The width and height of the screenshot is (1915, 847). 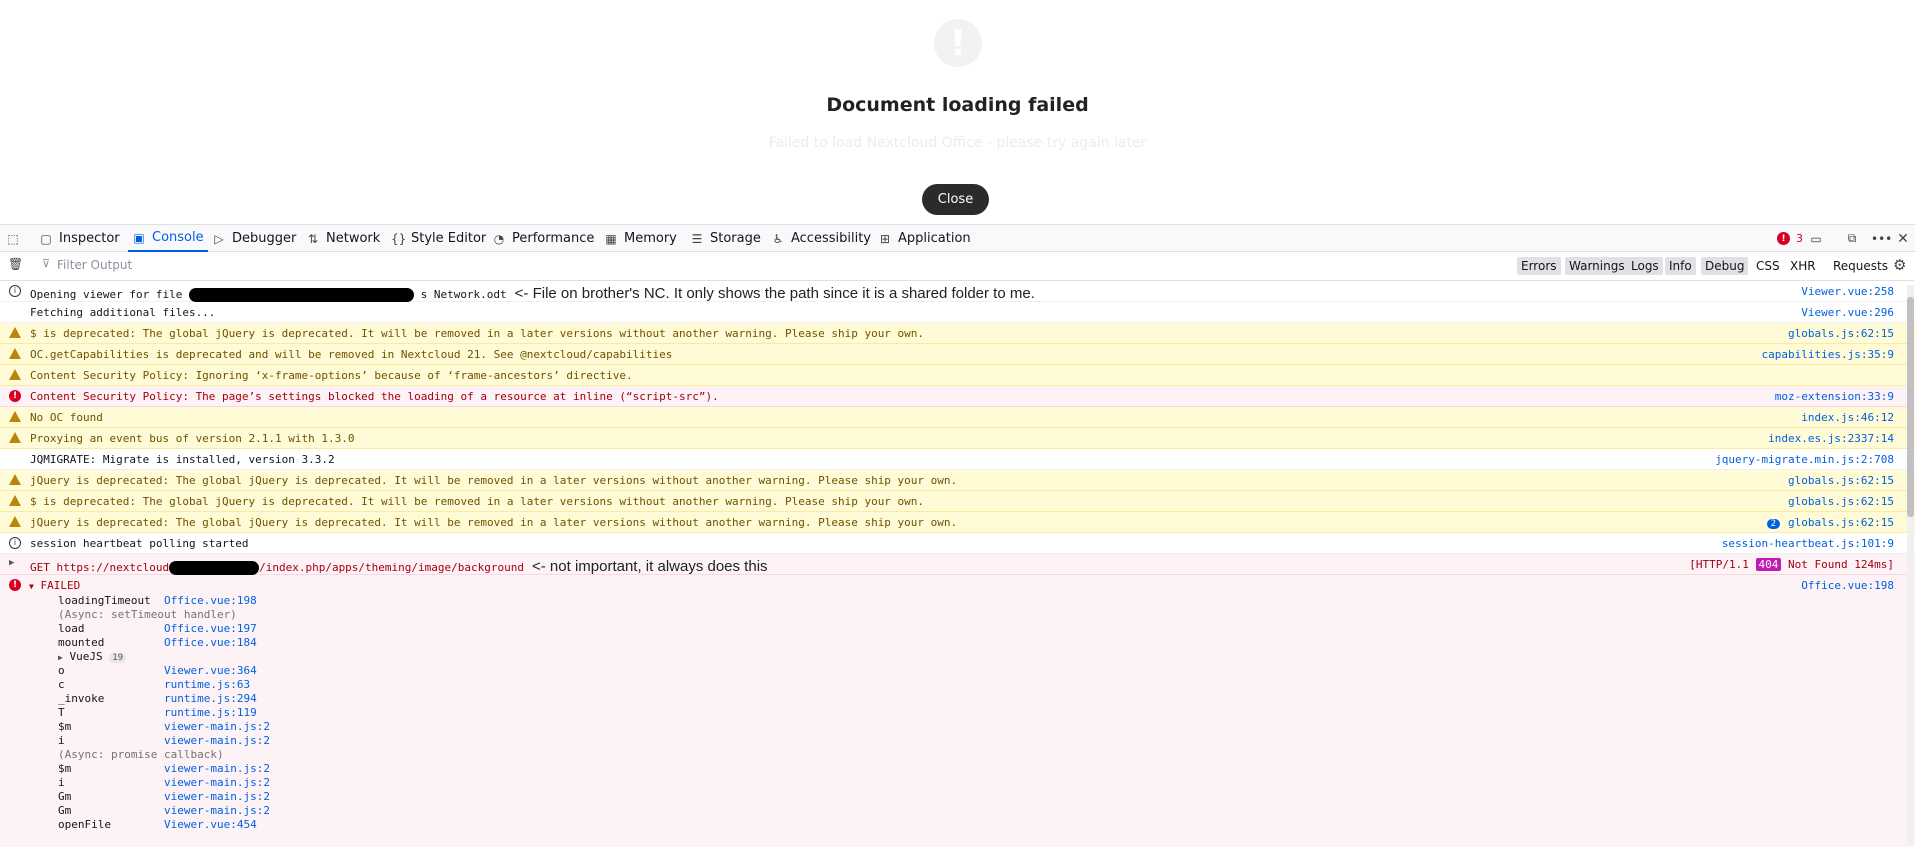 What do you see at coordinates (831, 238) in the screenshot?
I see `tab-label: Accessibility` at bounding box center [831, 238].